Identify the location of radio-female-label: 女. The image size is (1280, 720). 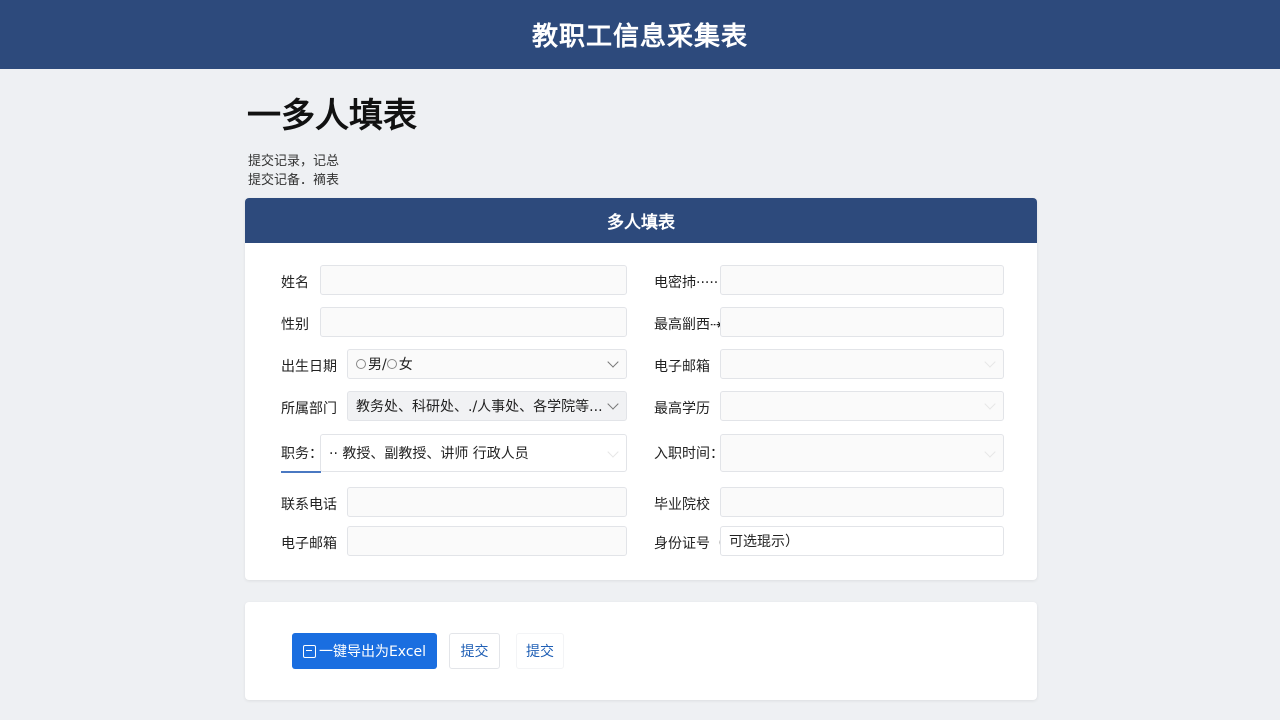
(405, 365).